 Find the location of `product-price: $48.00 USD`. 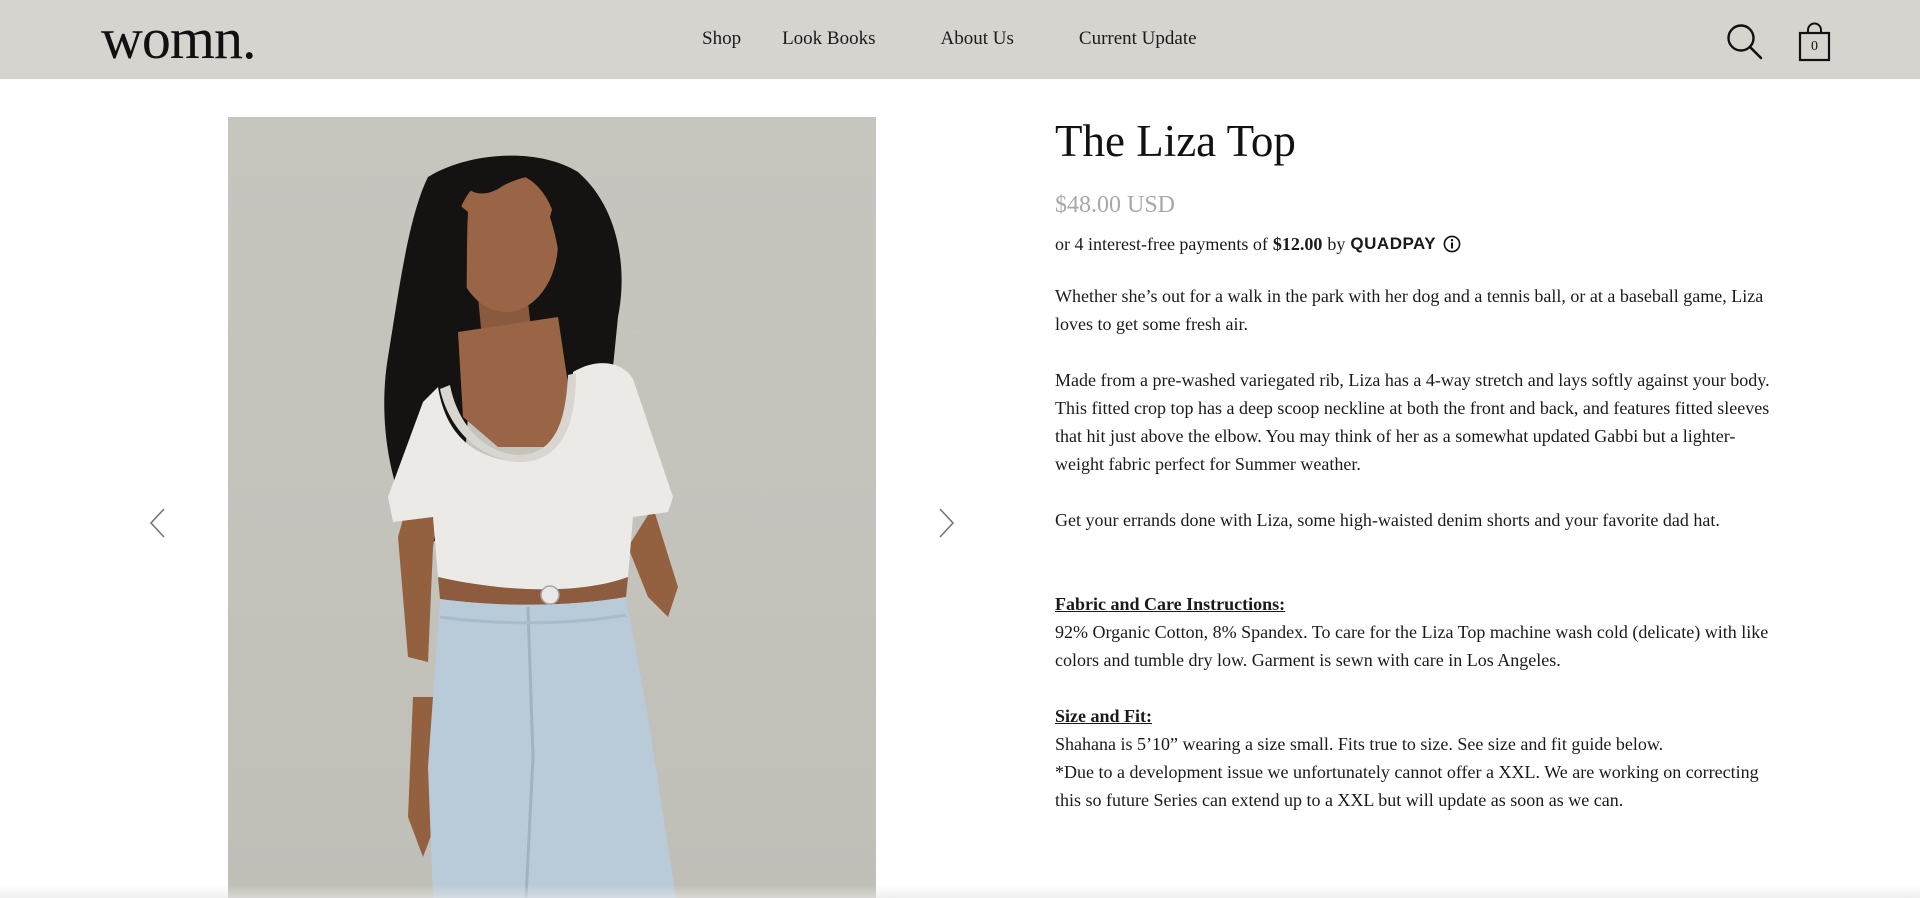

product-price: $48.00 USD is located at coordinates (1115, 205).